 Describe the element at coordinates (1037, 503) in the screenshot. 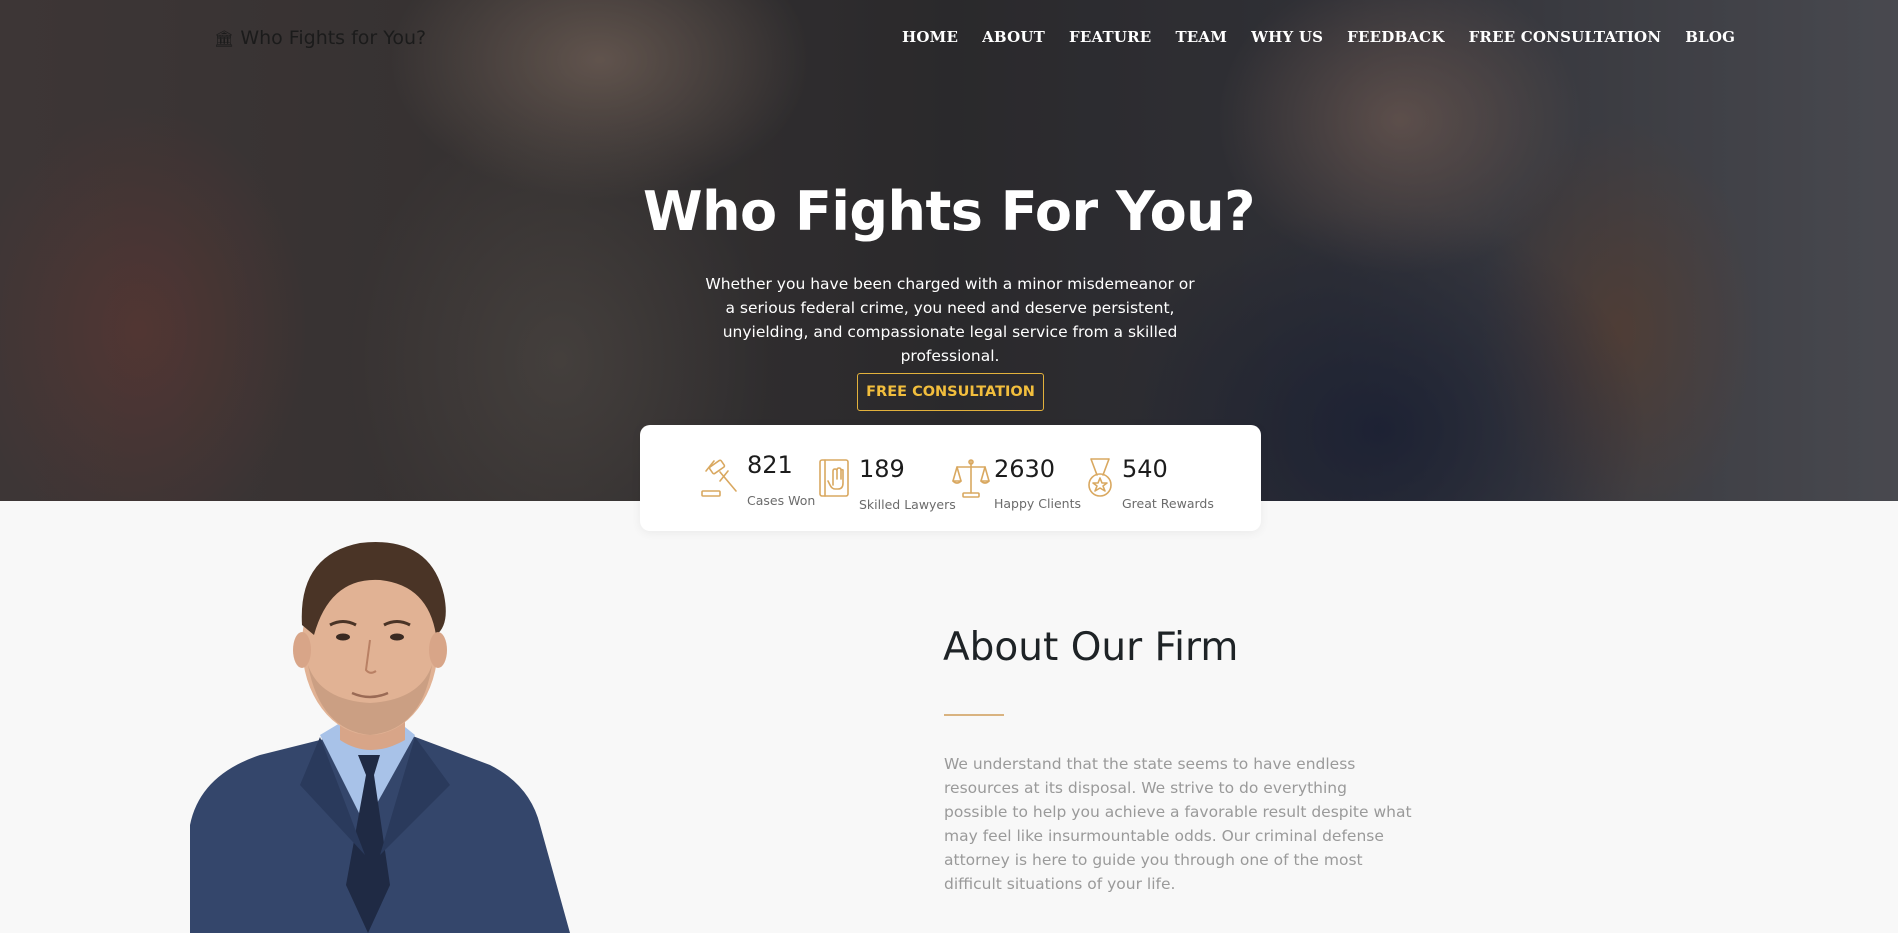

I see `stat-label: Happy Clients` at that location.